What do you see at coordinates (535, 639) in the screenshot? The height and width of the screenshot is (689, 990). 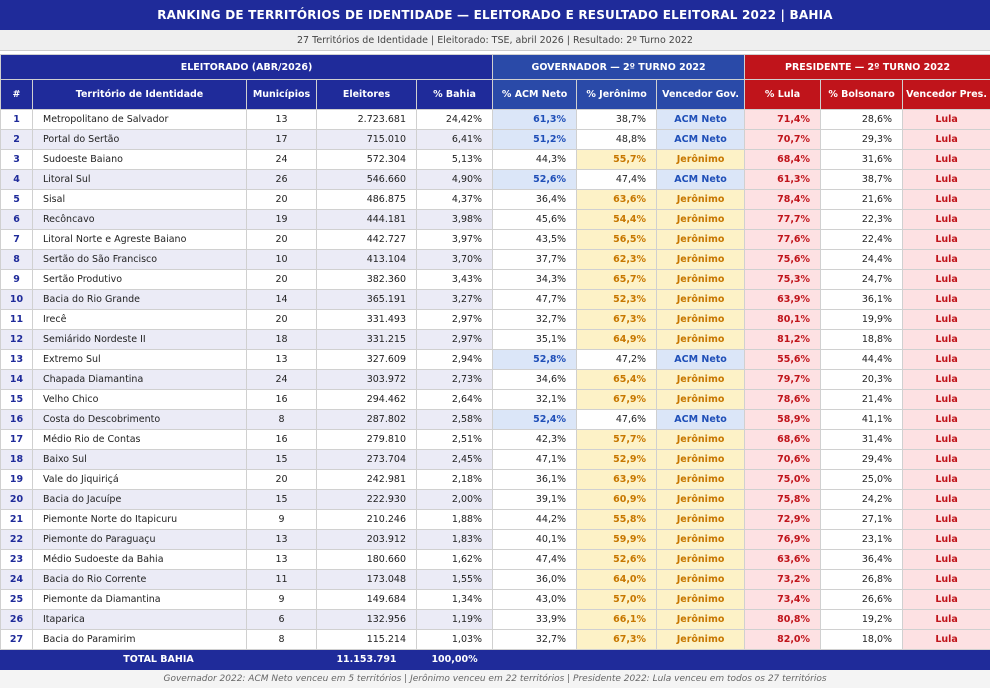 I see `pct-acm-cell: 32,7%` at bounding box center [535, 639].